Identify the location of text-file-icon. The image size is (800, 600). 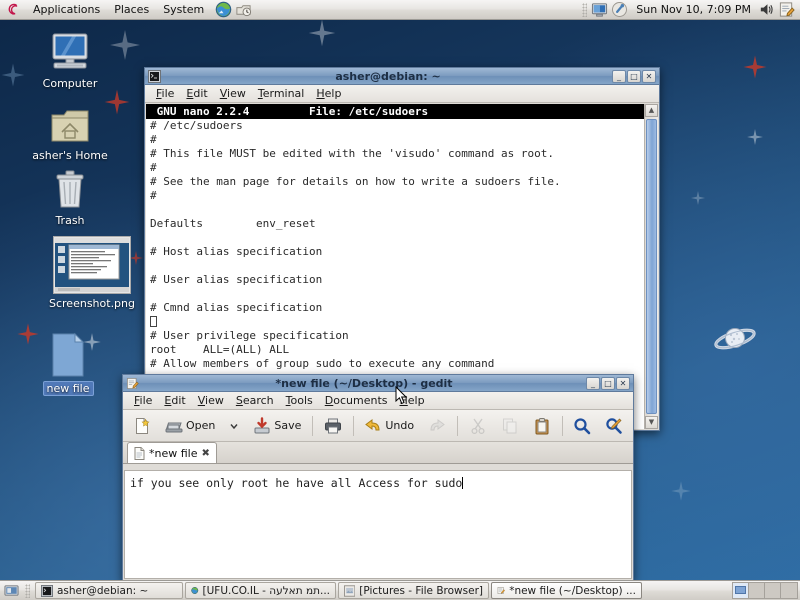
(68, 354).